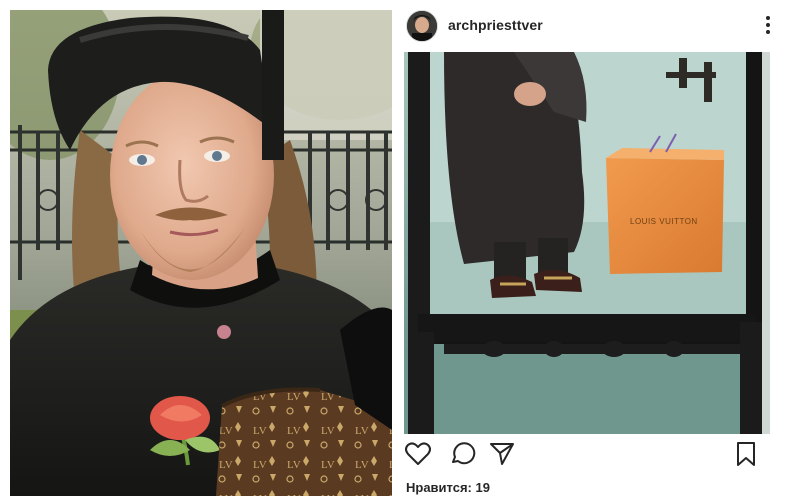 Image resolution: width=800 pixels, height=504 pixels. I want to click on post-header: archpriesttver, so click(597, 26).